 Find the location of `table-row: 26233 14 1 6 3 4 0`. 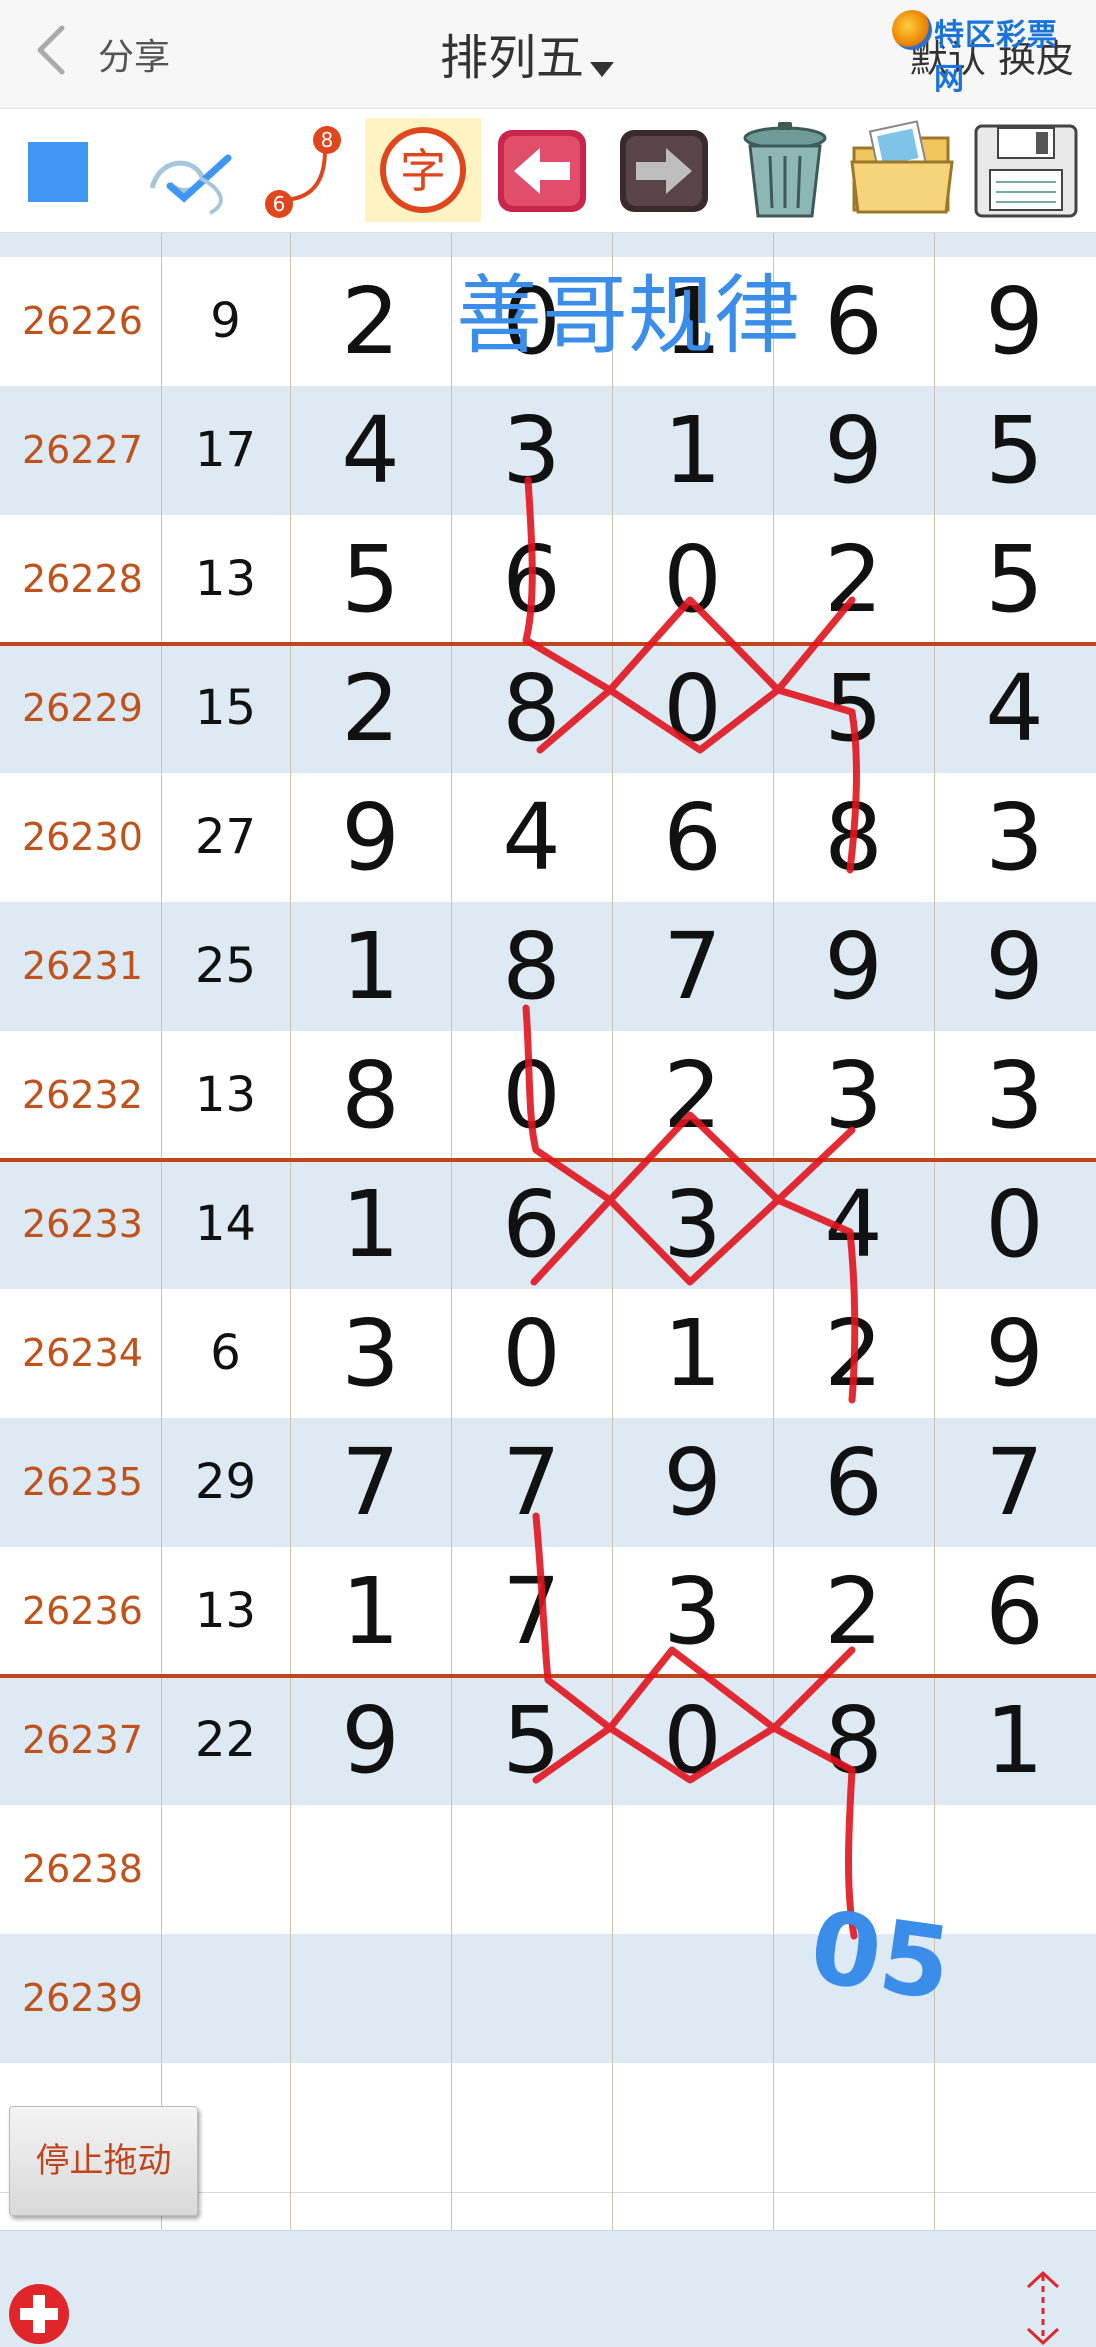

table-row: 26233 14 1 6 3 4 0 is located at coordinates (548, 1225).